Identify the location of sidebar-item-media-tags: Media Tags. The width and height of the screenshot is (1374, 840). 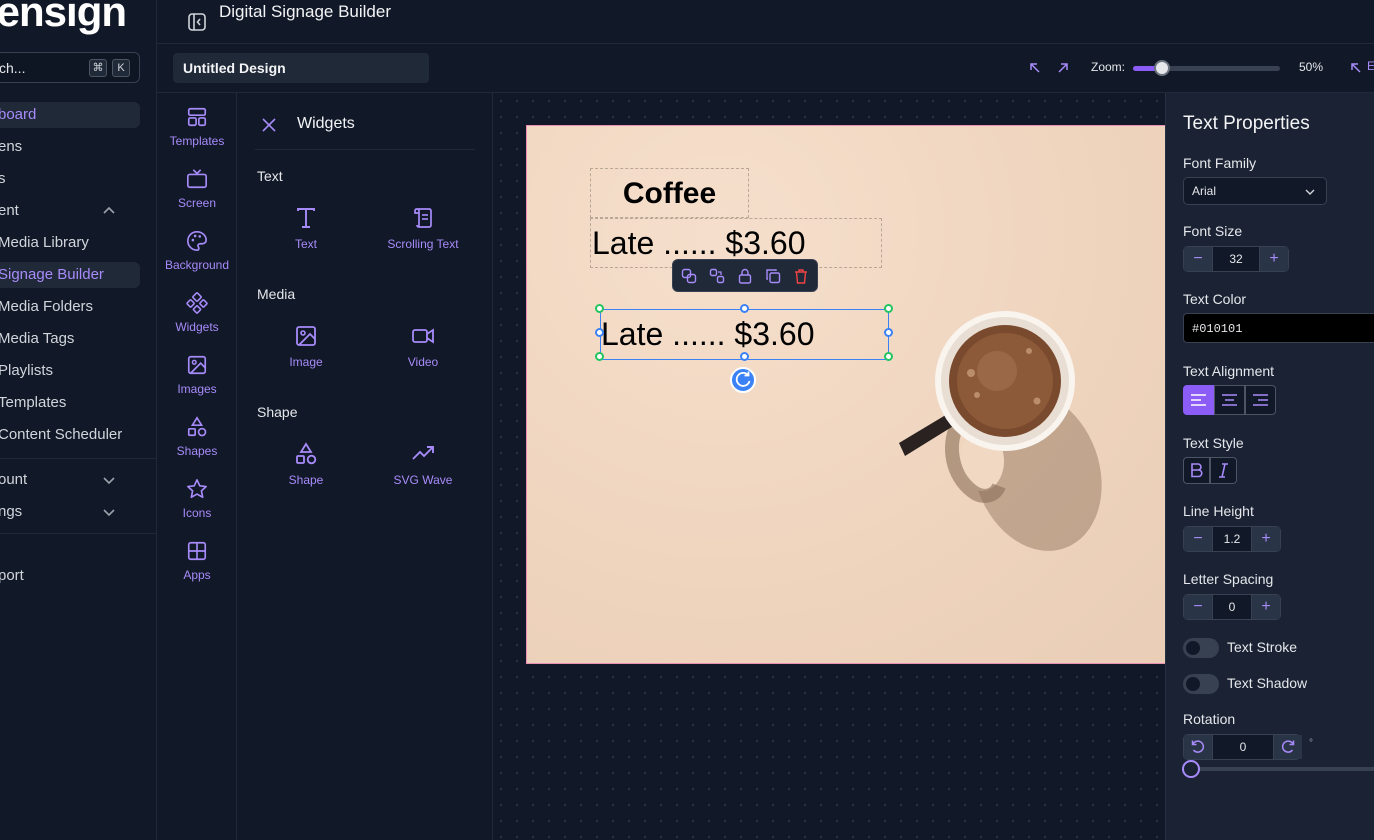
(70, 339).